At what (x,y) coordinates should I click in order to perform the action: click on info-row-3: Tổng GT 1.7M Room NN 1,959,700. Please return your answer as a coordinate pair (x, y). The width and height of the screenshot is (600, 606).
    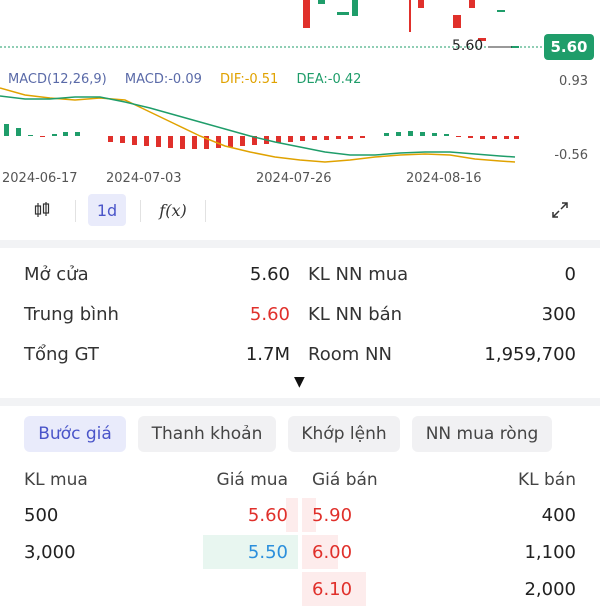
    Looking at the image, I should click on (300, 359).